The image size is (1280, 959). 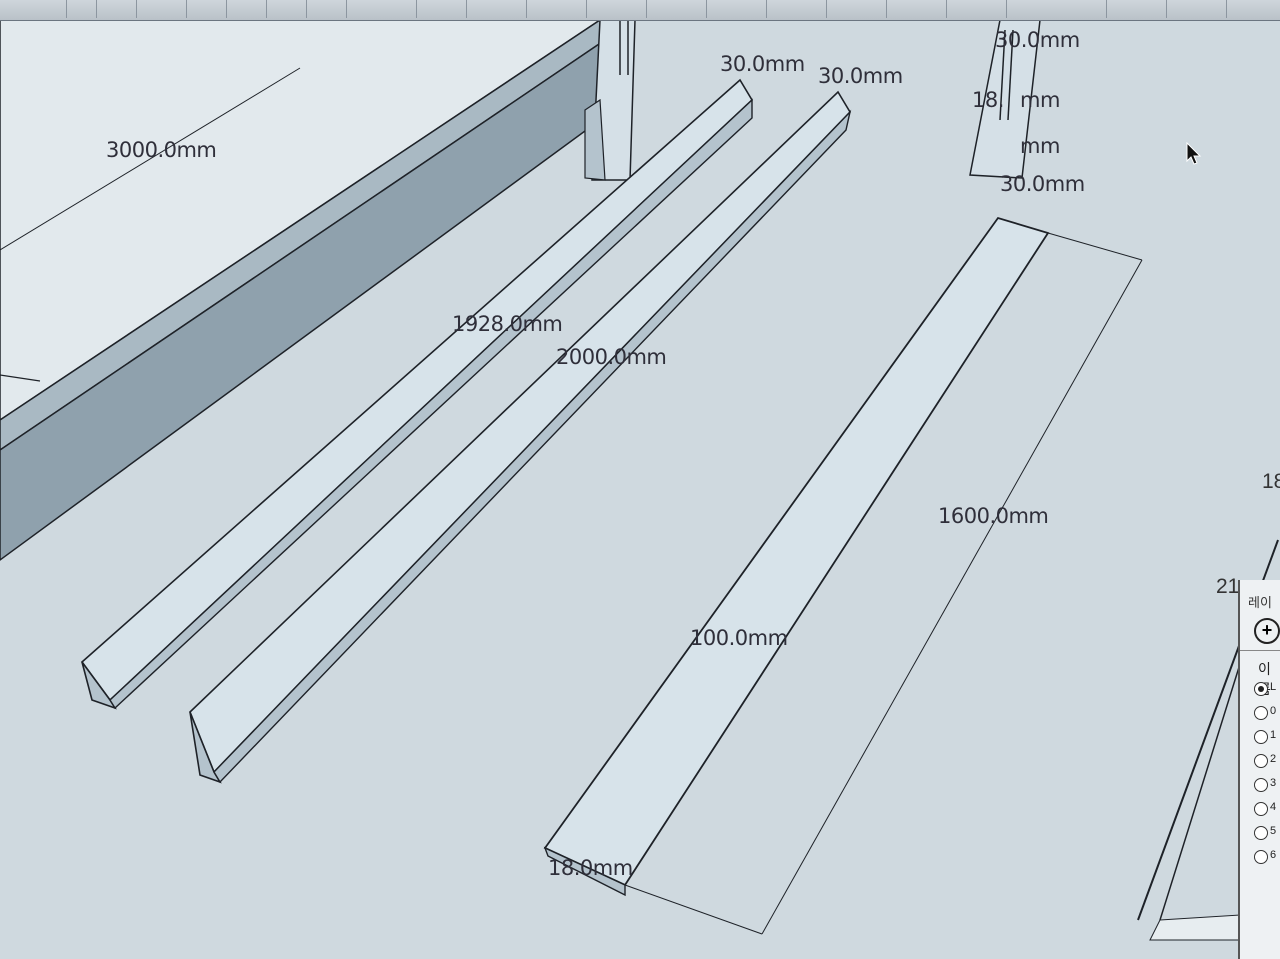 I want to click on edge-dim-21: 21, so click(x=1228, y=586).